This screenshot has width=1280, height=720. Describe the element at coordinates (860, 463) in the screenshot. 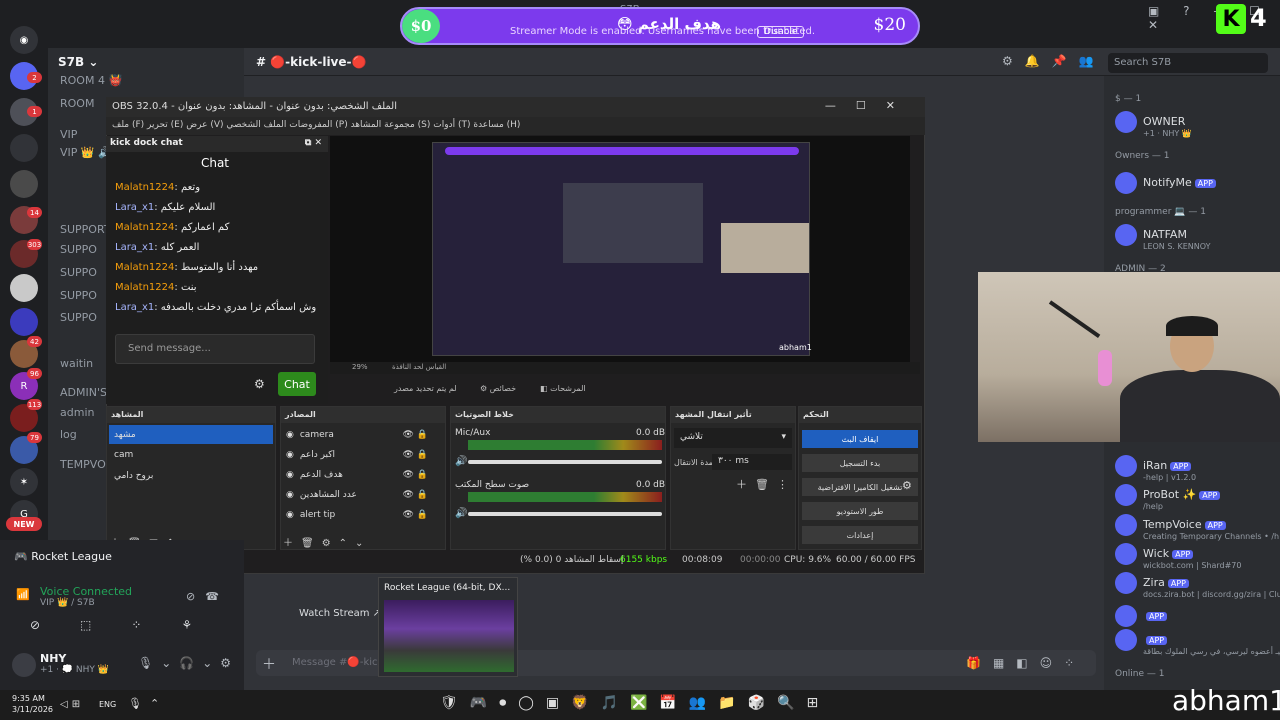

I see `control-button: بدء التسجيل` at that location.